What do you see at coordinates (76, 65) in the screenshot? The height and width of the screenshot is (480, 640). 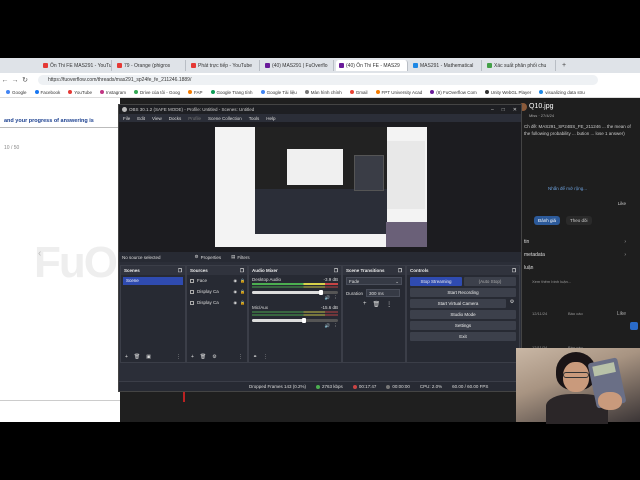 I see `browser-tab: Ôn Thi FE MAS291 - YouTu` at bounding box center [76, 65].